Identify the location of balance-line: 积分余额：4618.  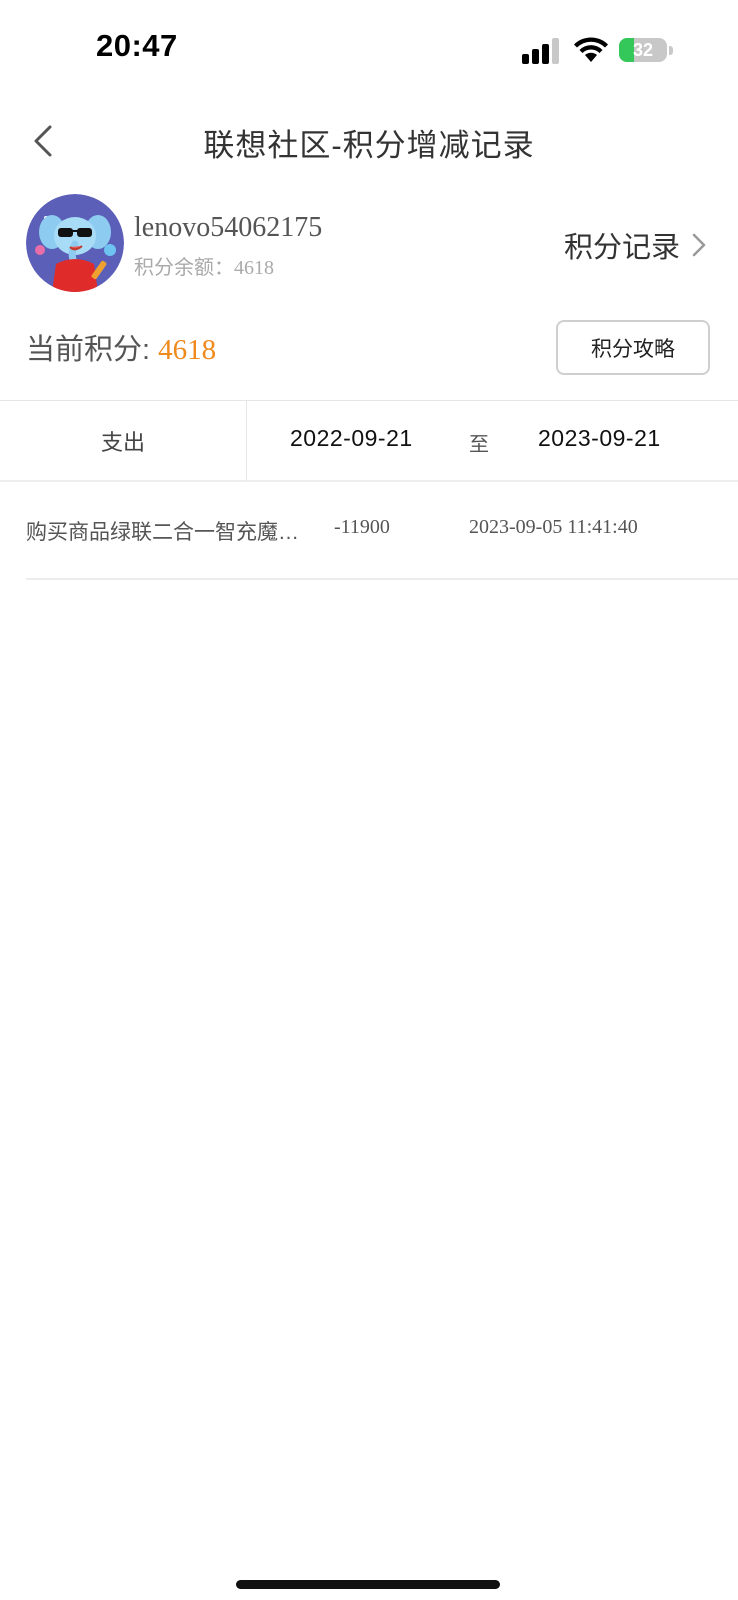
(204, 265).